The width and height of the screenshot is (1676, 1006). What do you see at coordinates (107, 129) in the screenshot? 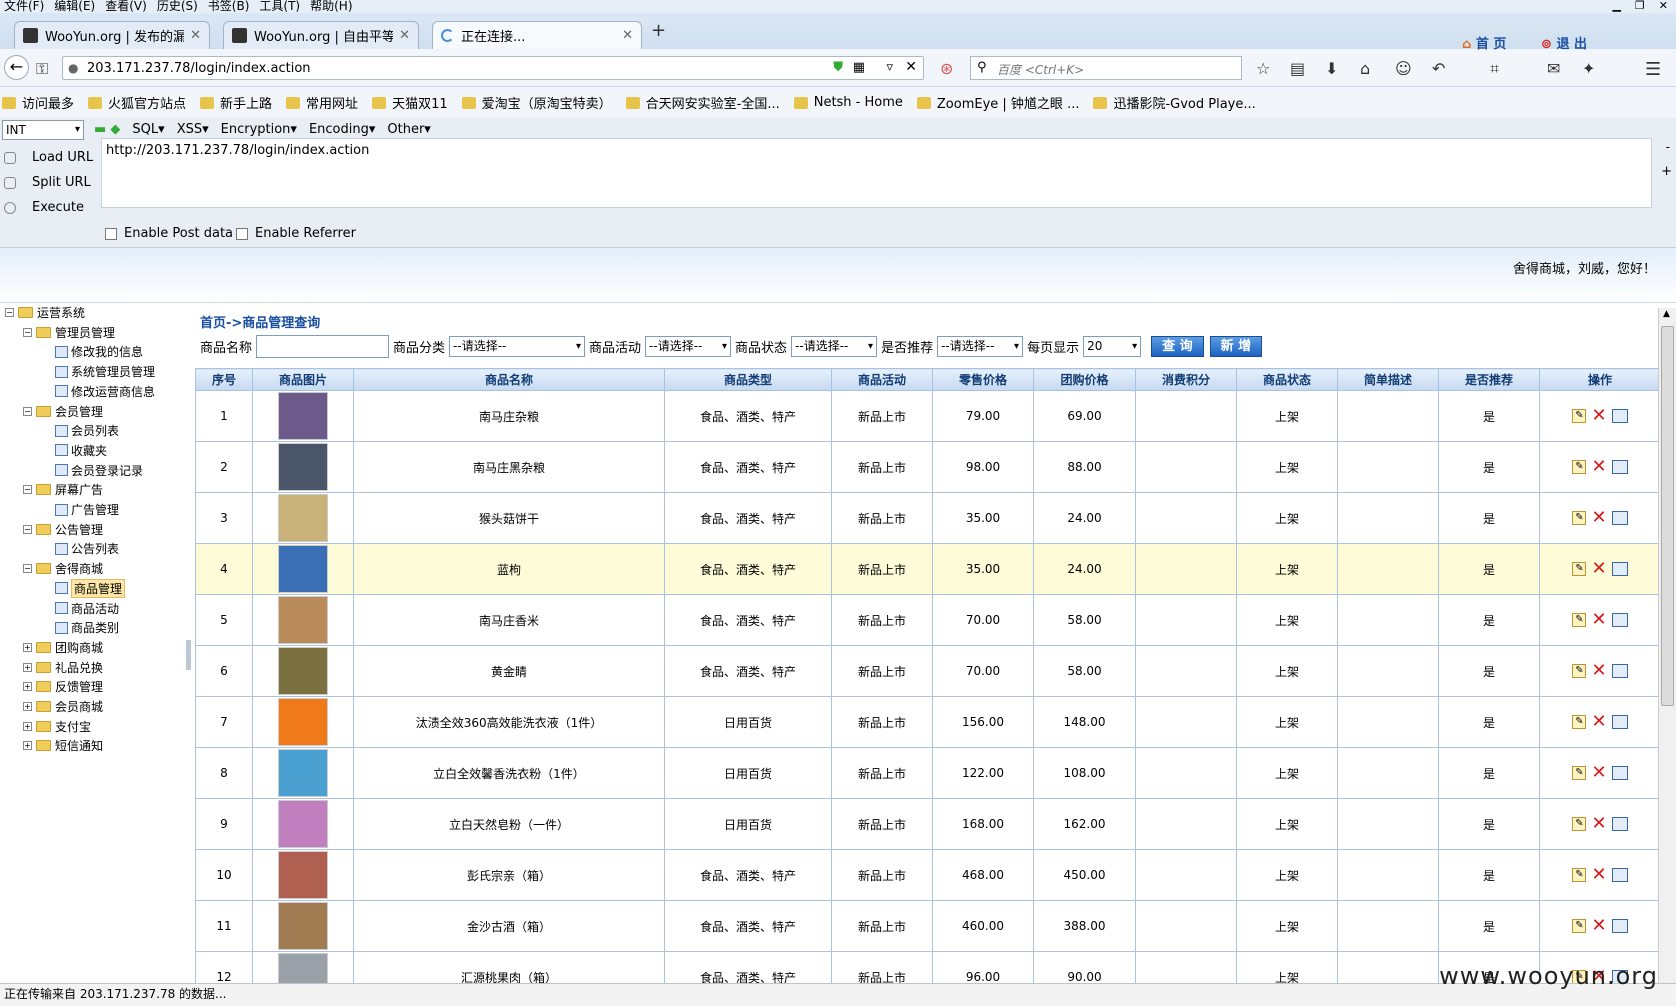
I see `green-toggle-icon: ▬ ◆` at bounding box center [107, 129].